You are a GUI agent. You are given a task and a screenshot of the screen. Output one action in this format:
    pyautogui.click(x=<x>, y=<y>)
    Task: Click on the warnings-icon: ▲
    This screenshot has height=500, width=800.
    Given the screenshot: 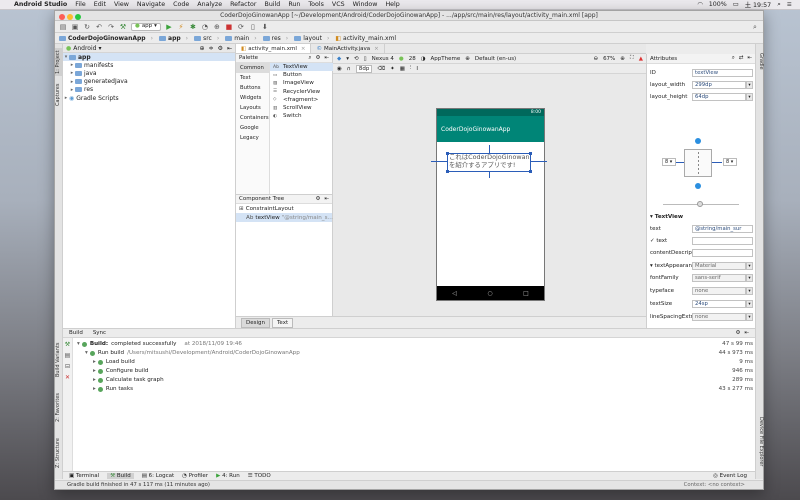 What is the action you would take?
    pyautogui.click(x=641, y=59)
    